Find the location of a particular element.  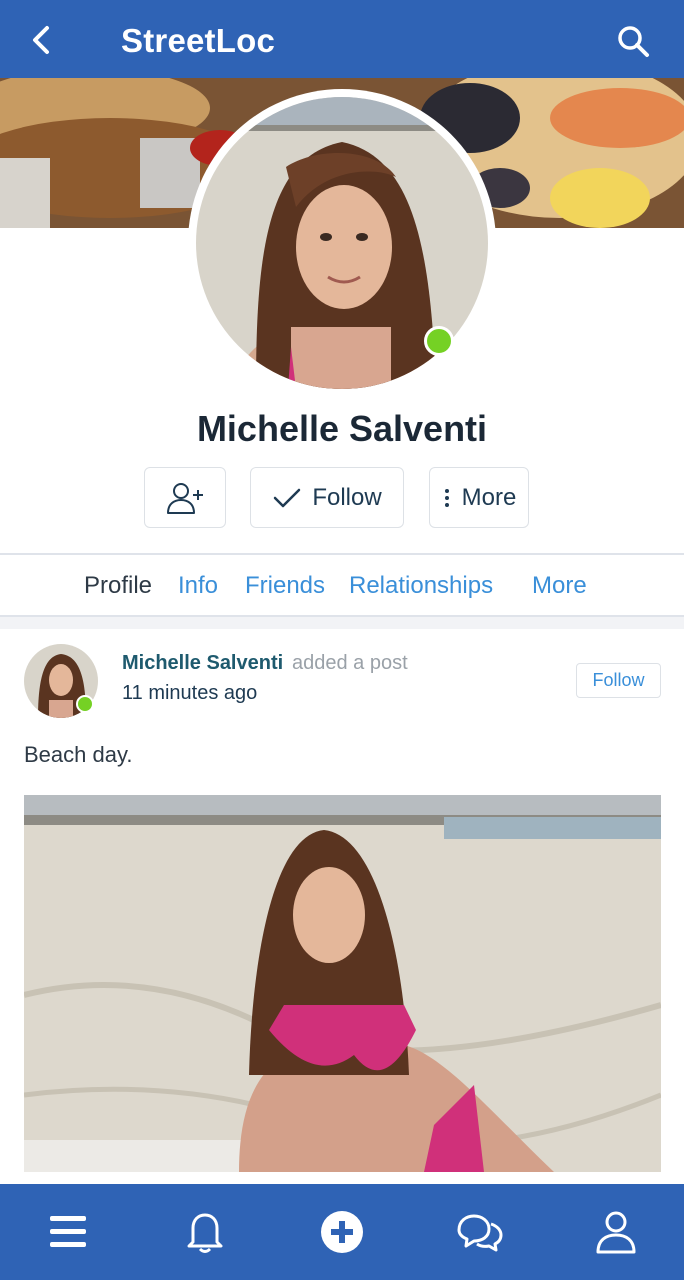

more-actions-button: More is located at coordinates (479, 497).